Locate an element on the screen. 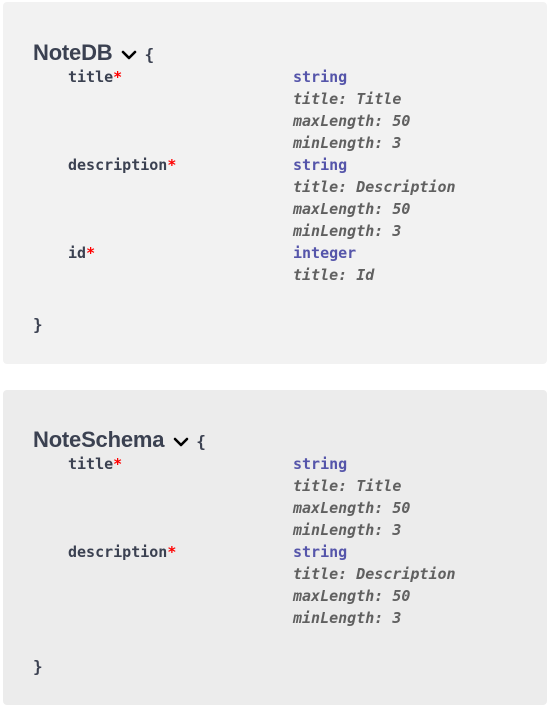  property-name: id* is located at coordinates (81, 253).